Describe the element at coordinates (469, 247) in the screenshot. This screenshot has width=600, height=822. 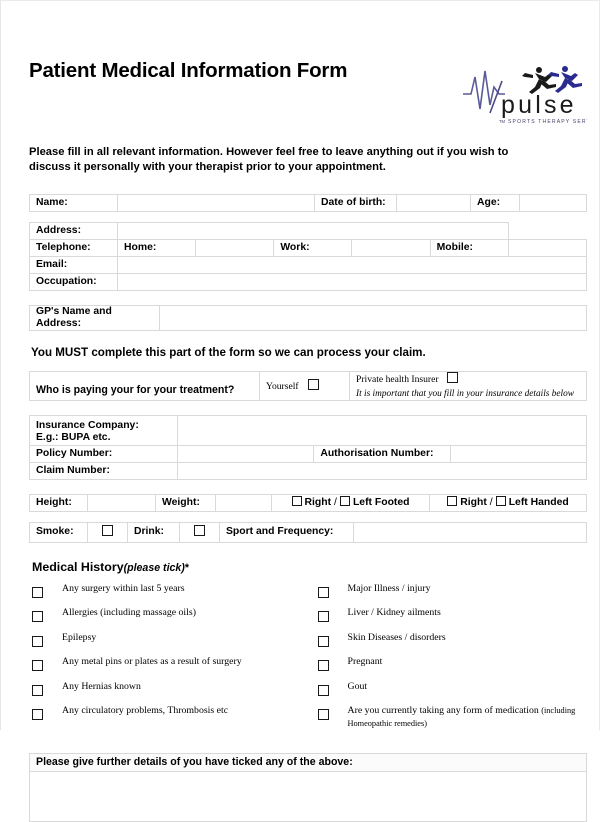
I see `mobile-label: Mobile:` at that location.